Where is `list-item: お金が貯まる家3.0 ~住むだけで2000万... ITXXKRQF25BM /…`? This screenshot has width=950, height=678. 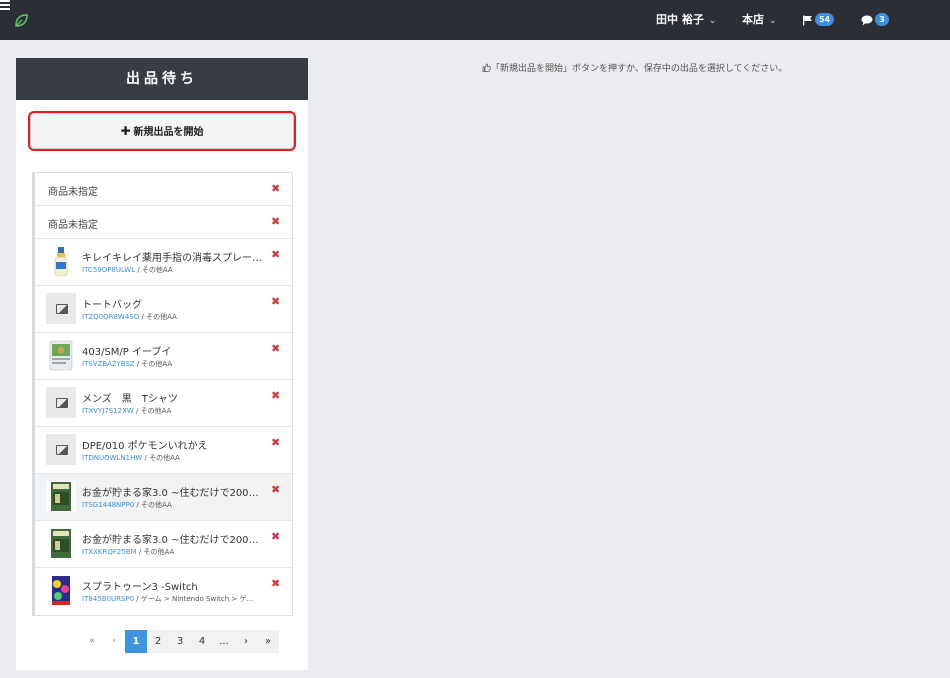 list-item: お金が貯まる家3.0 ~住むだけで2000万... ITXXKRQF25BM /… is located at coordinates (163, 544).